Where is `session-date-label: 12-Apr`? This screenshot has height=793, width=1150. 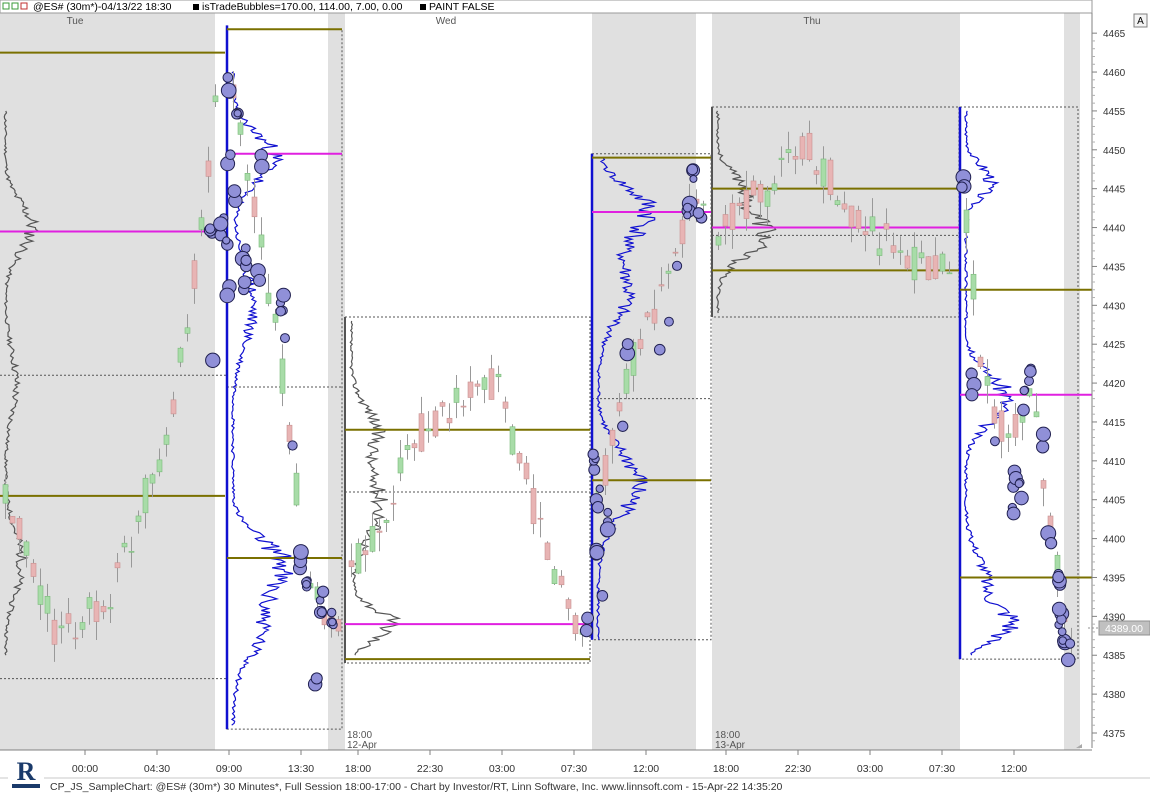
session-date-label: 12-Apr is located at coordinates (362, 745).